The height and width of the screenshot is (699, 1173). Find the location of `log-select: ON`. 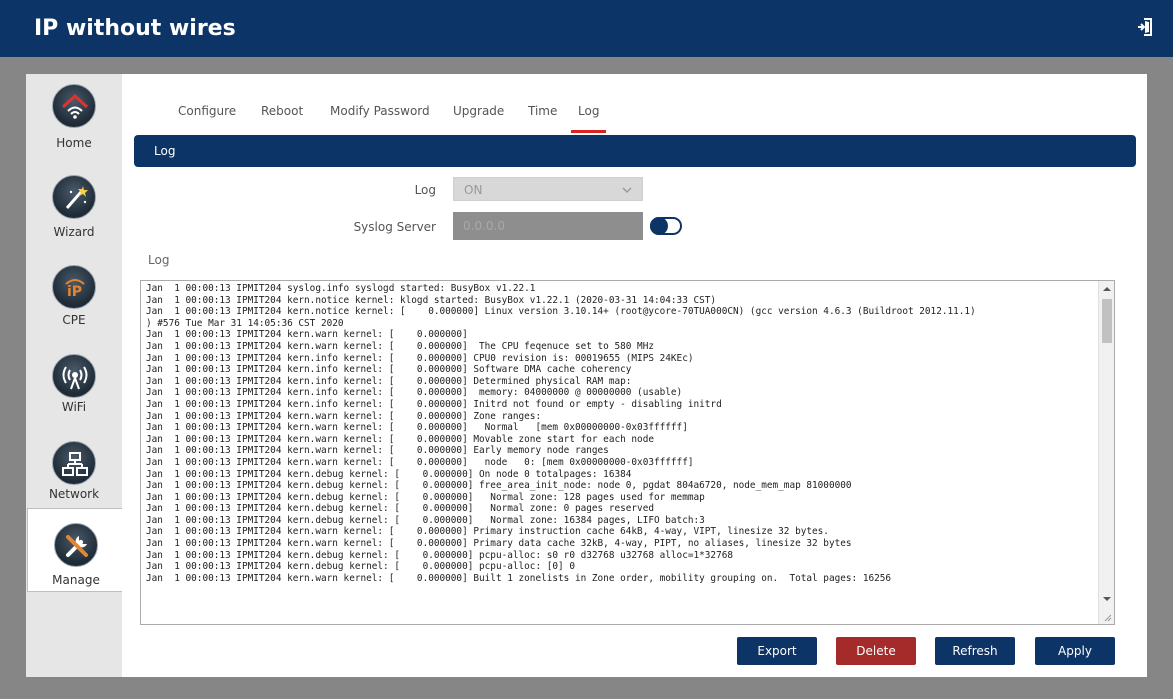

log-select: ON is located at coordinates (548, 189).